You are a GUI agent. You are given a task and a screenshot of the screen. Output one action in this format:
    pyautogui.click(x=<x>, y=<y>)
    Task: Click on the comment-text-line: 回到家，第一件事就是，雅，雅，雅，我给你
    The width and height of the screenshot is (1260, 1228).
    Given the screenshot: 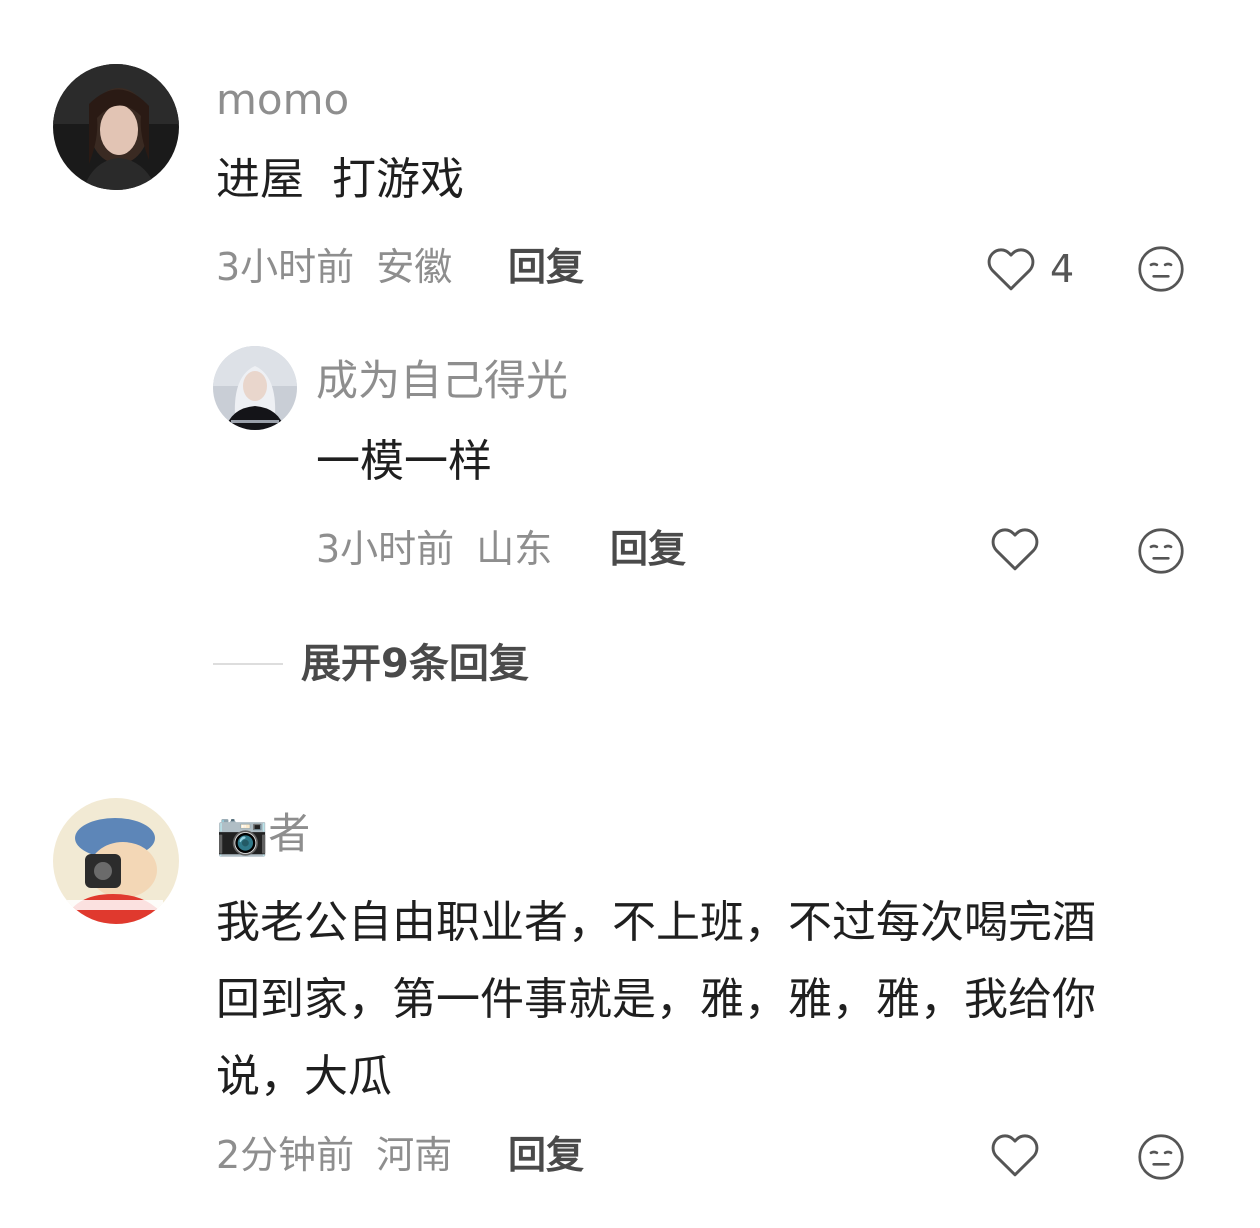 What is the action you would take?
    pyautogui.click(x=656, y=999)
    